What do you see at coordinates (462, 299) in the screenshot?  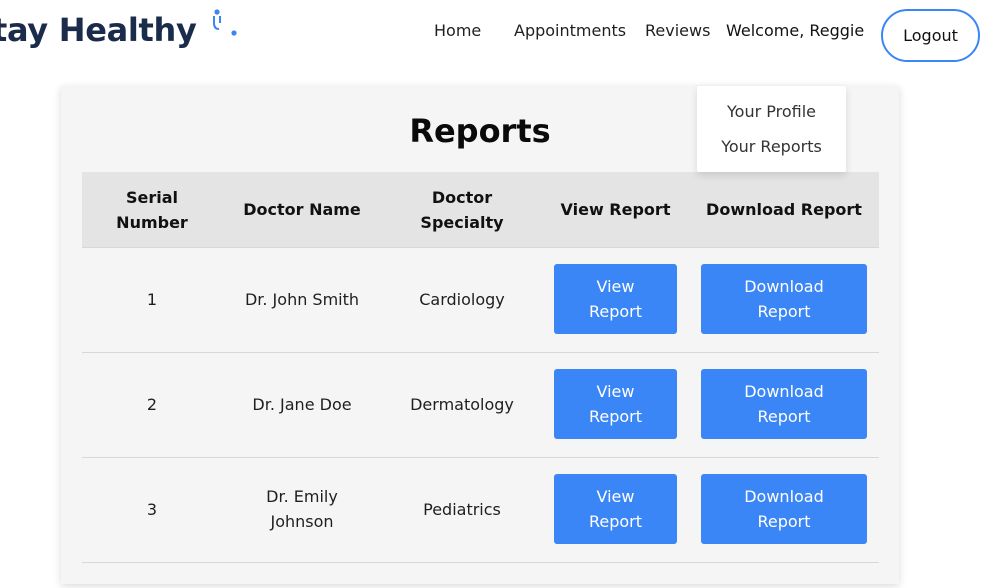 I see `specialty-cell: Cardiology` at bounding box center [462, 299].